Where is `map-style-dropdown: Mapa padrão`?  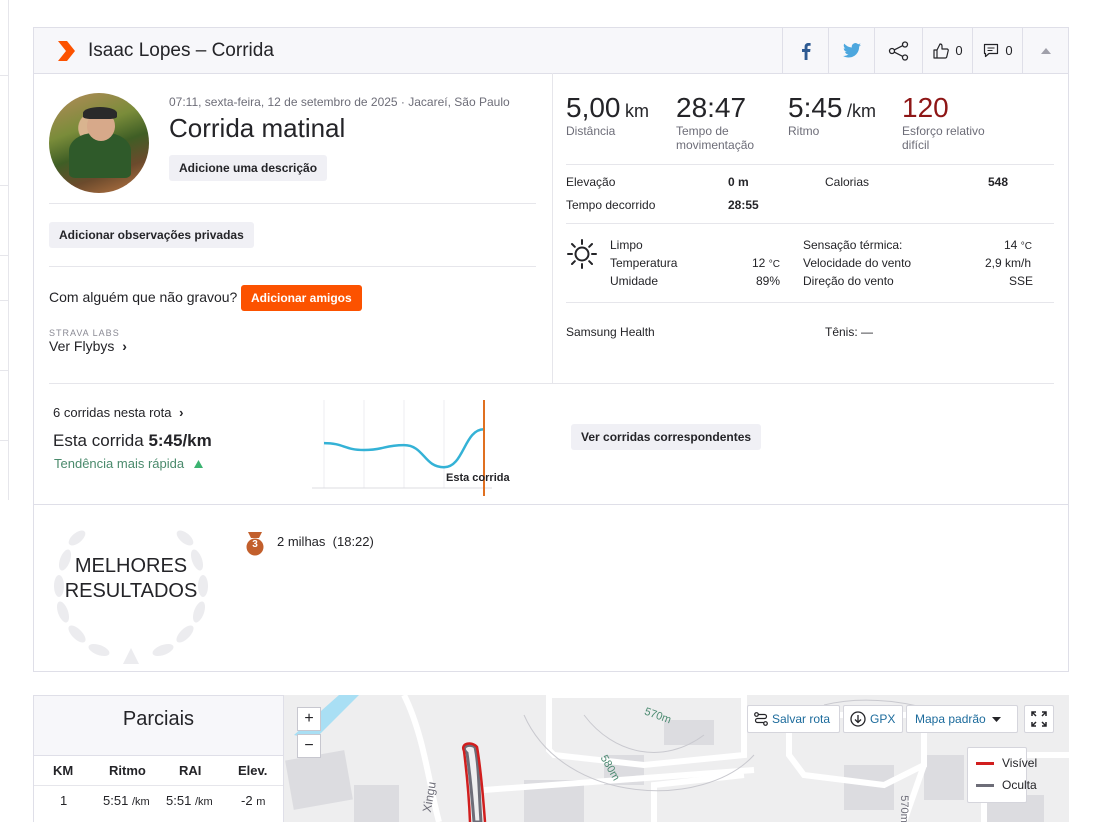 map-style-dropdown: Mapa padrão is located at coordinates (962, 719).